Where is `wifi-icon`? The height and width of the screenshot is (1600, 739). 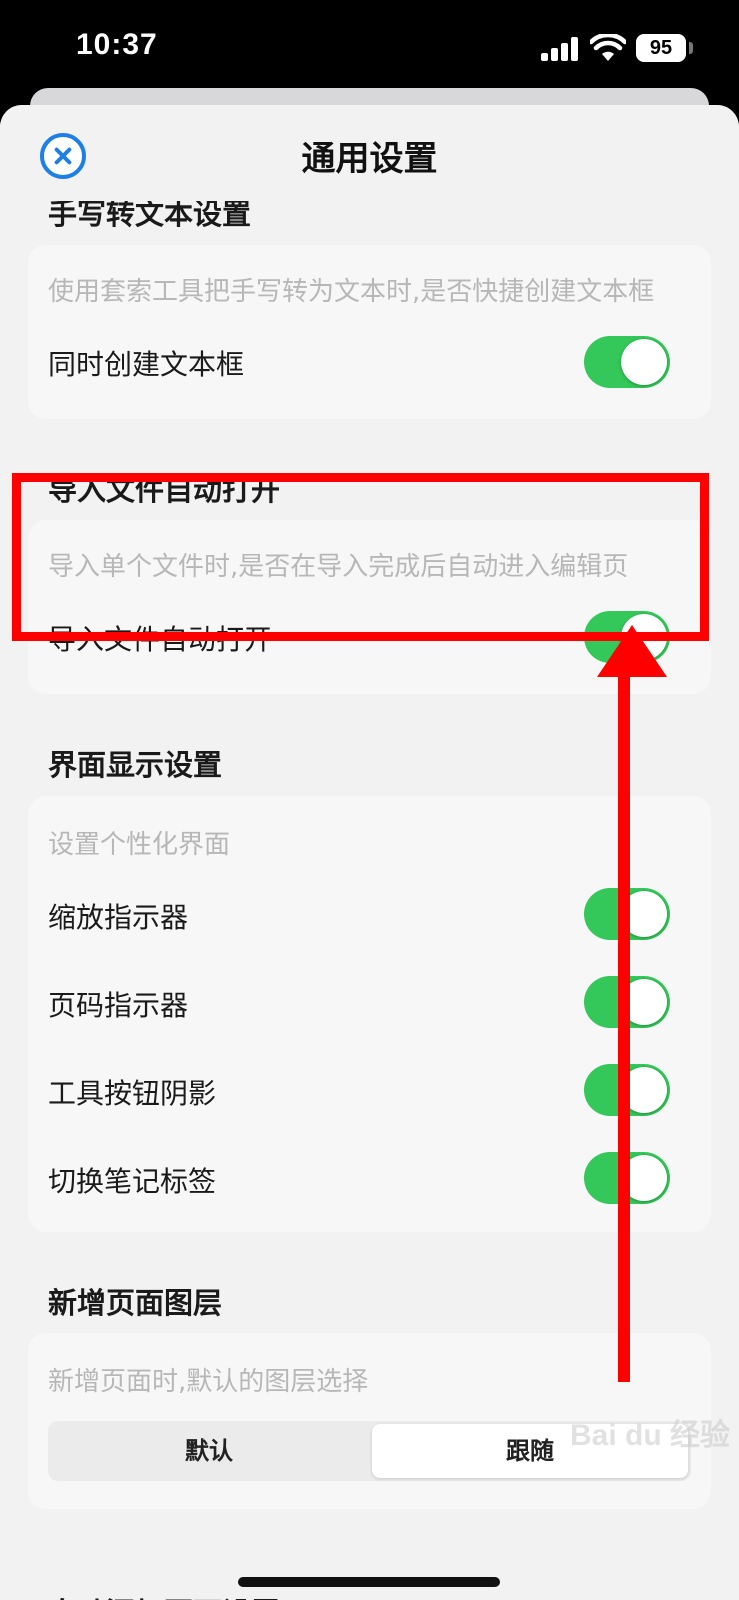 wifi-icon is located at coordinates (608, 47).